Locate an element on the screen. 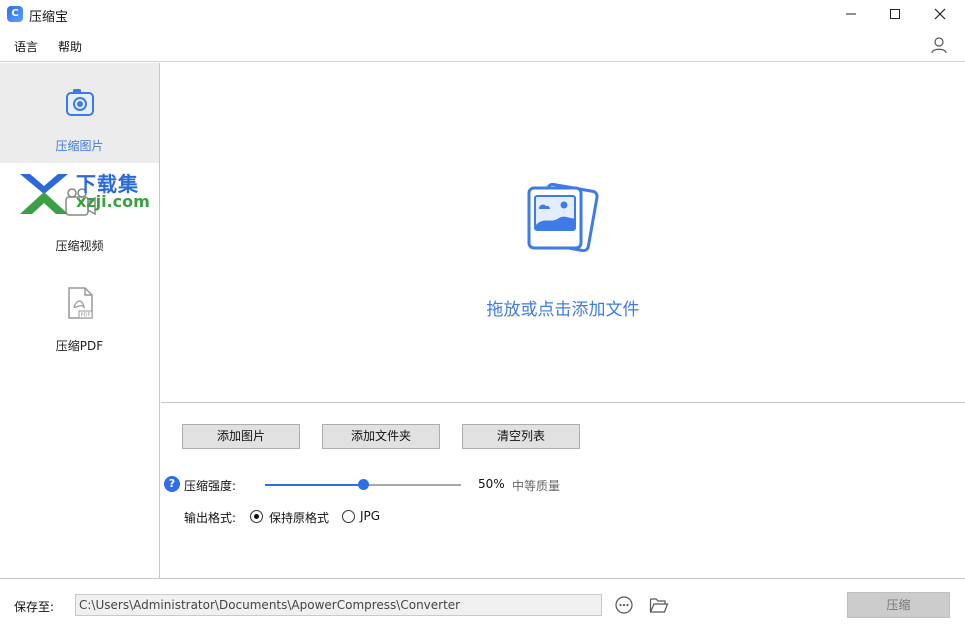  title-bar: C 压缩宝 is located at coordinates (482, 14).